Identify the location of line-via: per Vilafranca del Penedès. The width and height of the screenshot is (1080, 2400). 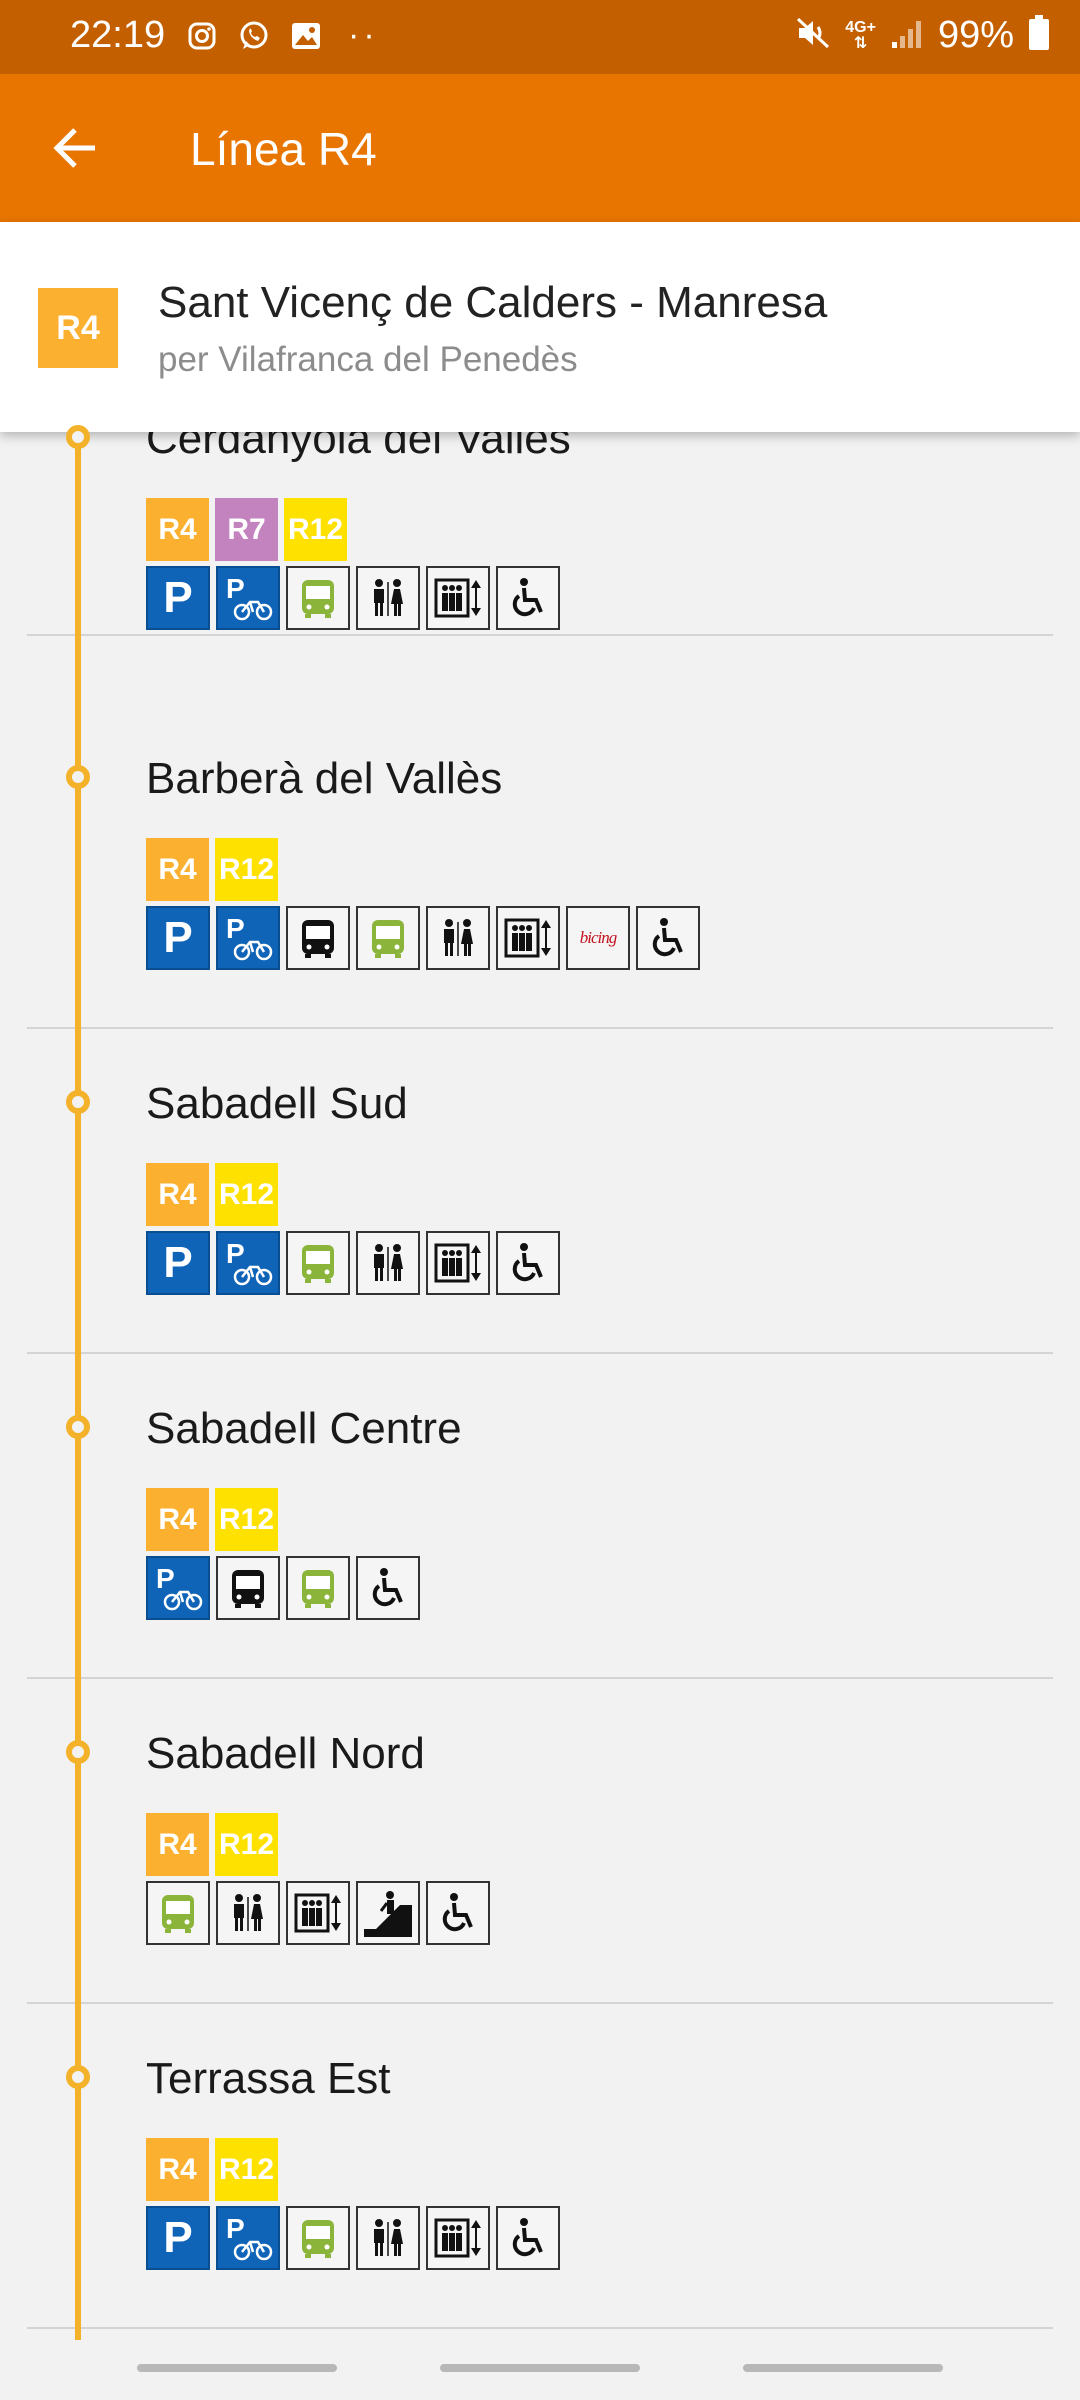
(368, 359).